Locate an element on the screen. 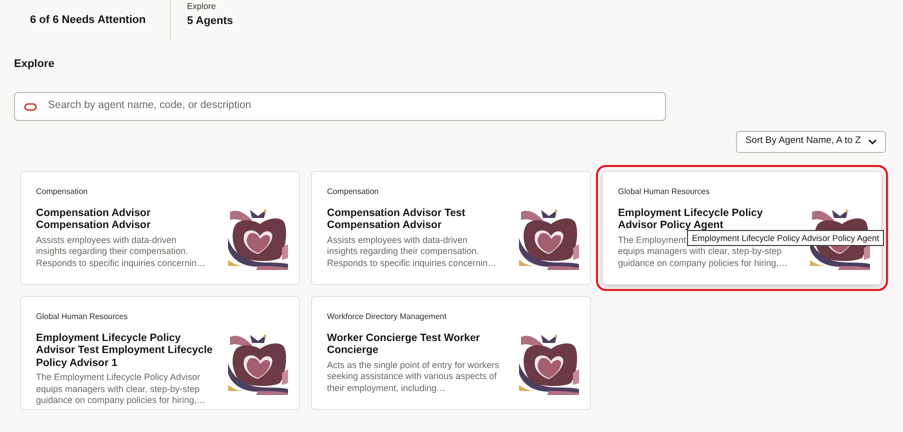 Image resolution: width=903 pixels, height=432 pixels. tooltip: Employment Lifecycle Policy Advisor Policy Agent is located at coordinates (785, 238).